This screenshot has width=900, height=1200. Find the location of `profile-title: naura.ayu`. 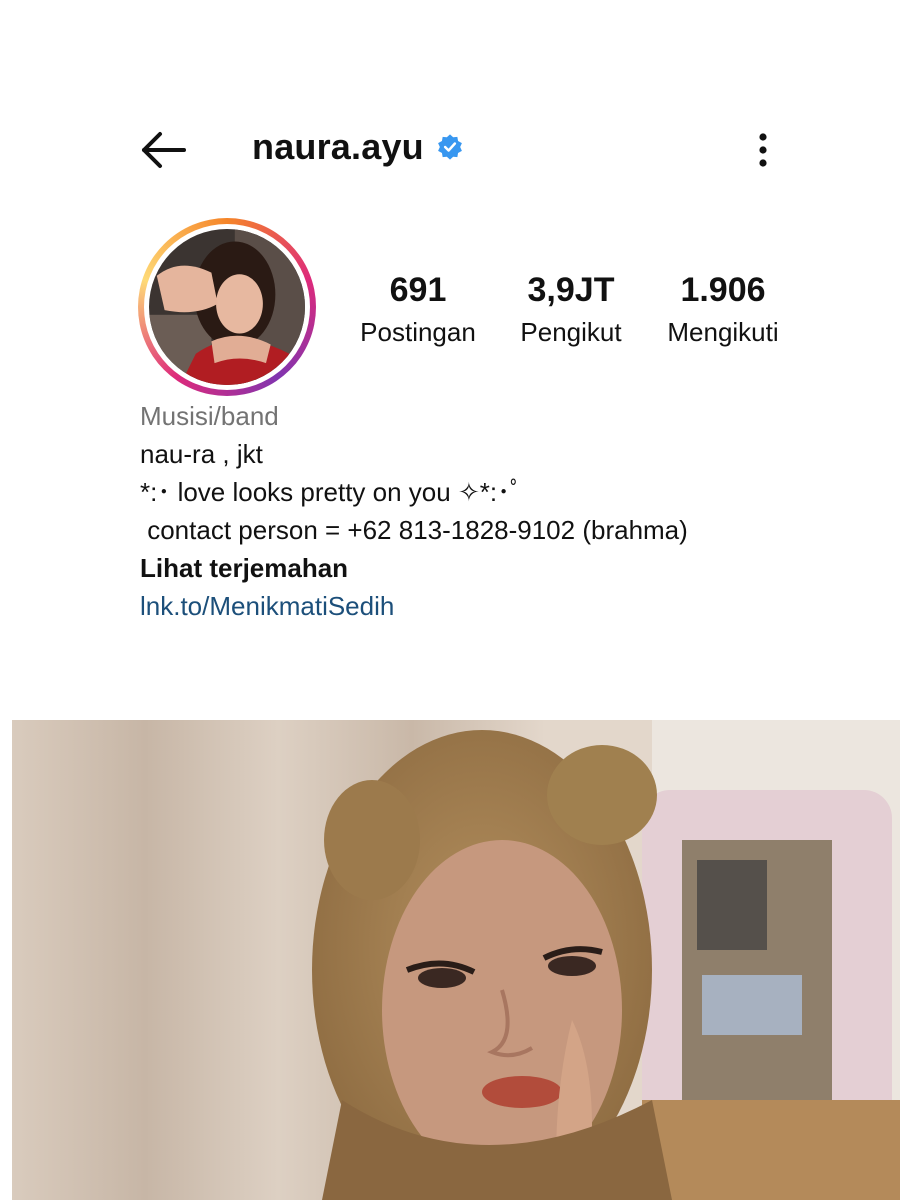

profile-title: naura.ayu is located at coordinates (358, 147).